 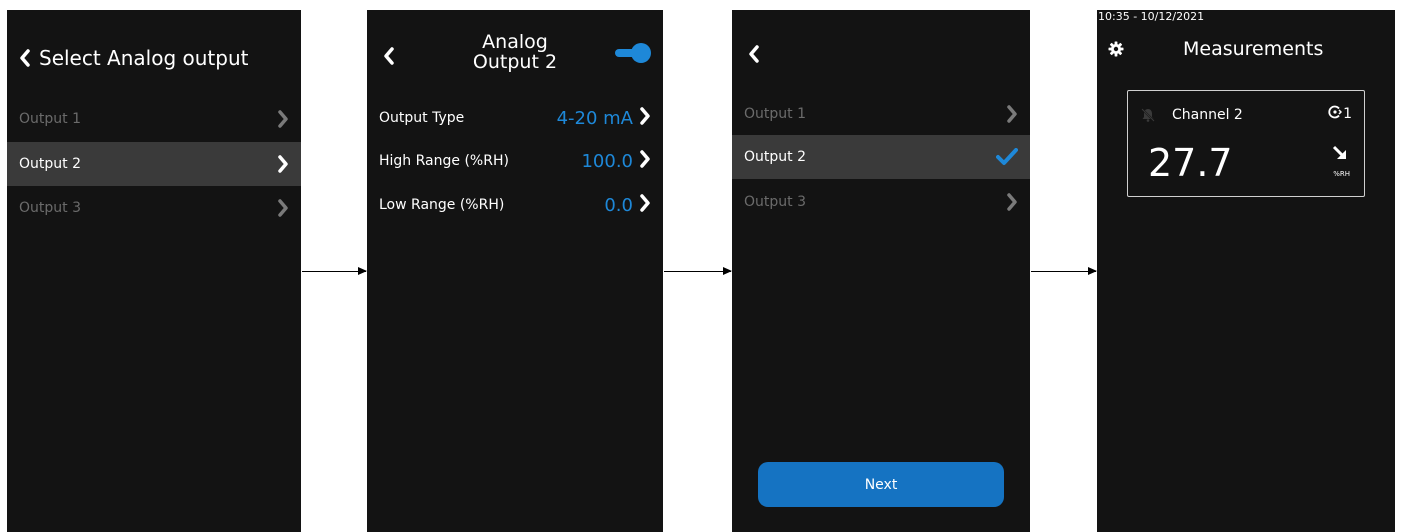 I want to click on measurement-unit: %RH, so click(x=1341, y=174).